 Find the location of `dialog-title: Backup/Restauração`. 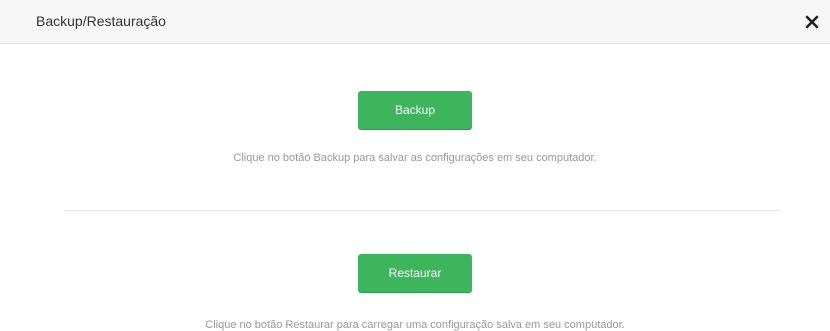

dialog-title: Backup/Restauração is located at coordinates (101, 21).